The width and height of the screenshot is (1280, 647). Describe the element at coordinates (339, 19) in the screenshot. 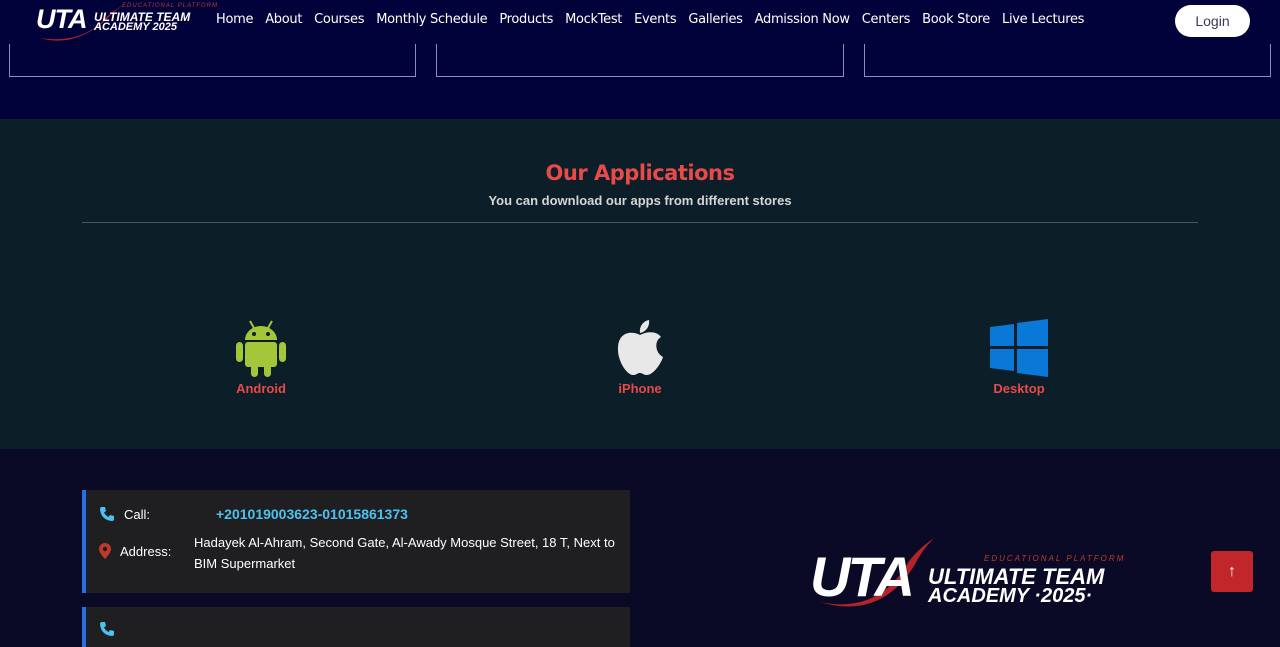

I see `nav-courses: Courses` at that location.